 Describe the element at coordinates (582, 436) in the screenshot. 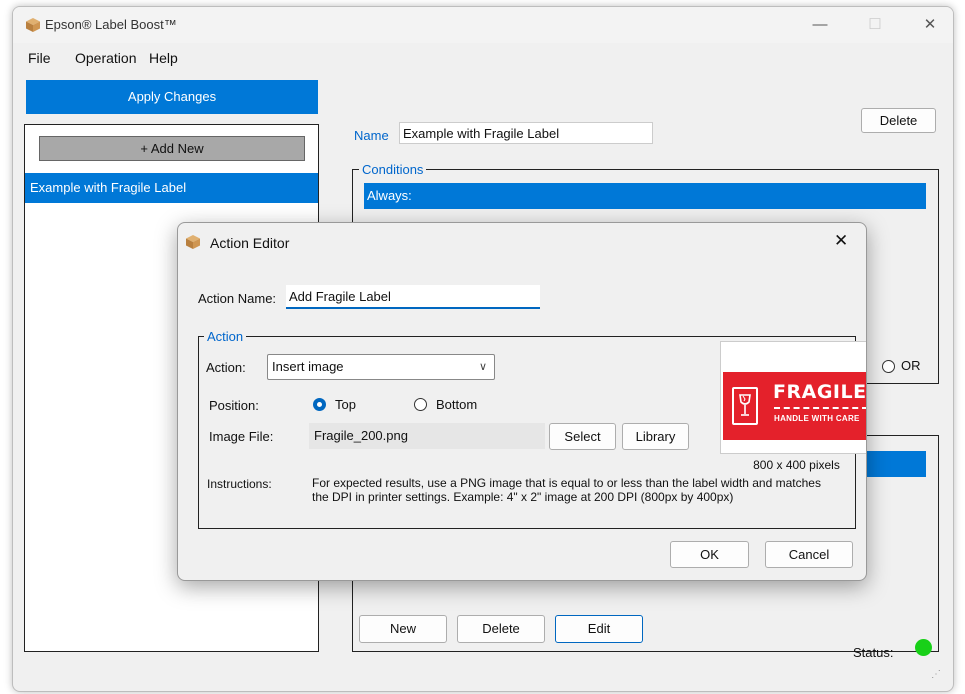

I see `select-button: Select` at that location.